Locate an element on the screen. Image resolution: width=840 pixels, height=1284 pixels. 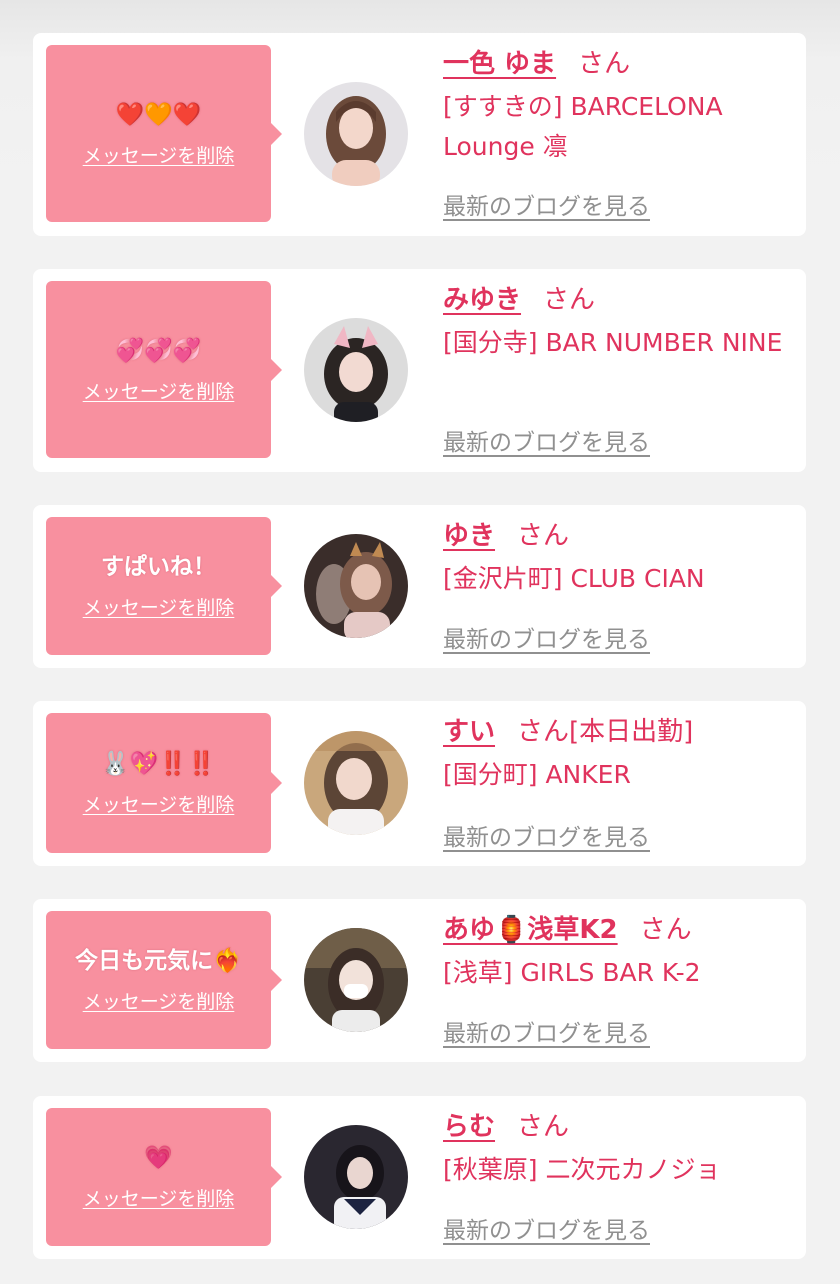
message-text: 🐰💖‼️‼️ is located at coordinates (158, 764).